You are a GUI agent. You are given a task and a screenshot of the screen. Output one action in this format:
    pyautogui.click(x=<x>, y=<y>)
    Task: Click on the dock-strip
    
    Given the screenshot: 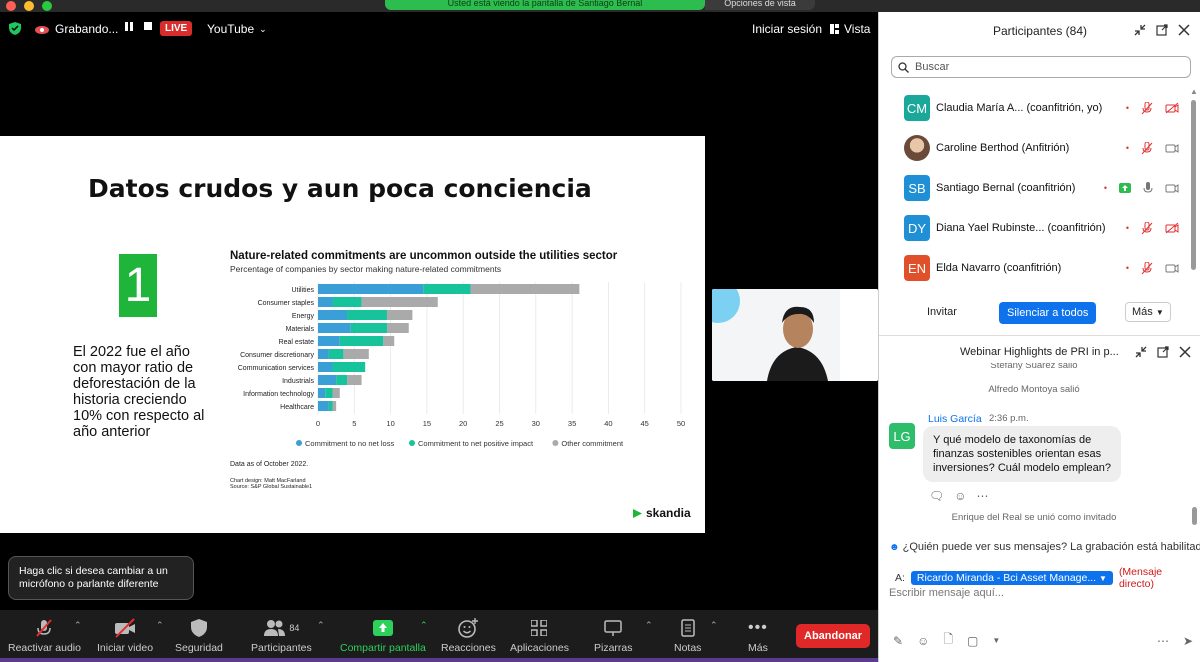 What is the action you would take?
    pyautogui.click(x=439, y=660)
    